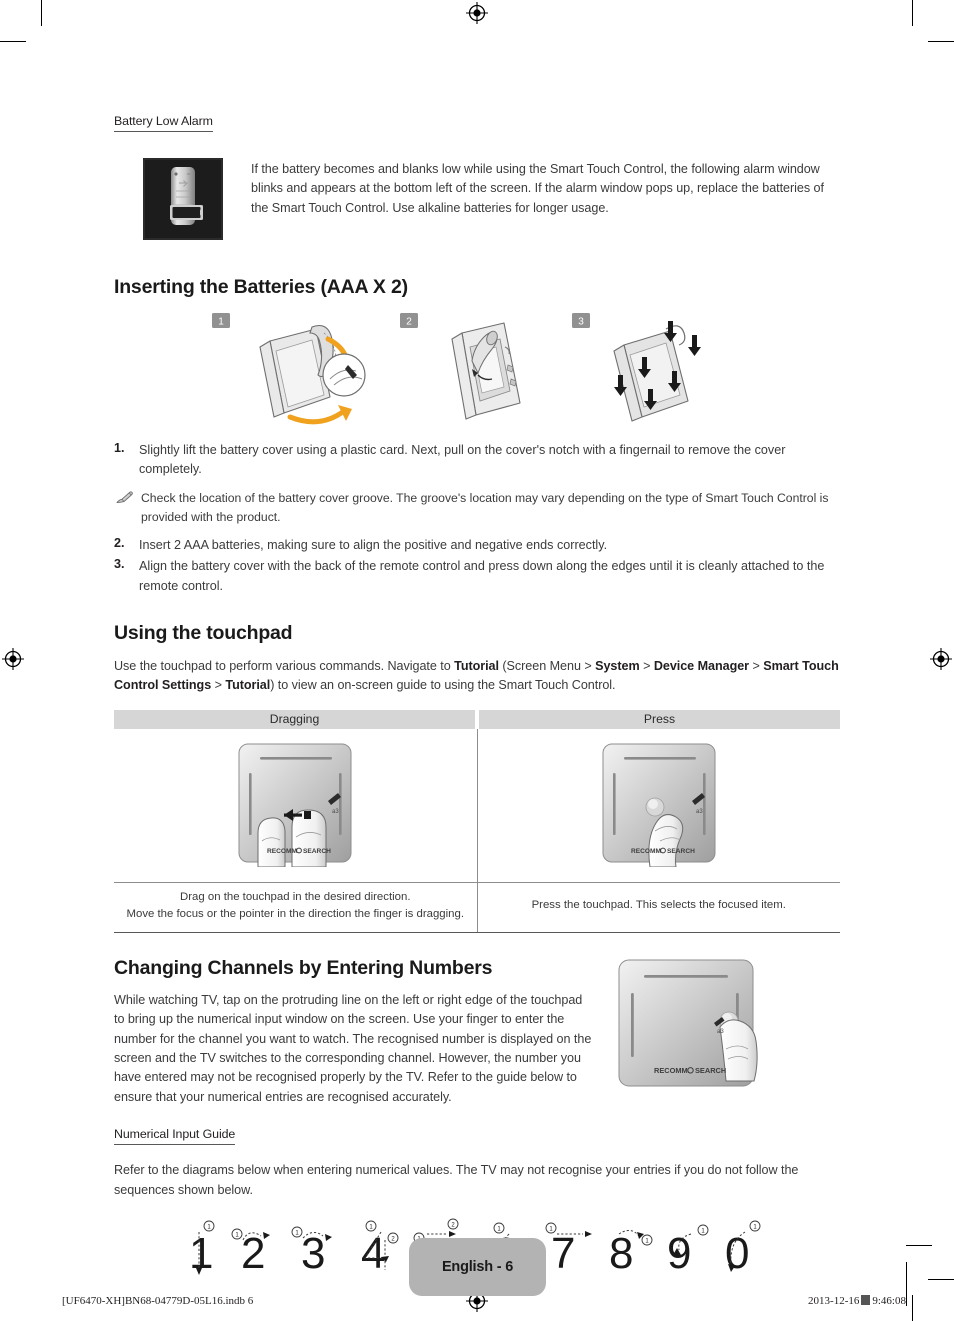  What do you see at coordinates (201, 1253) in the screenshot?
I see `numeral-glyph-1: 1` at bounding box center [201, 1253].